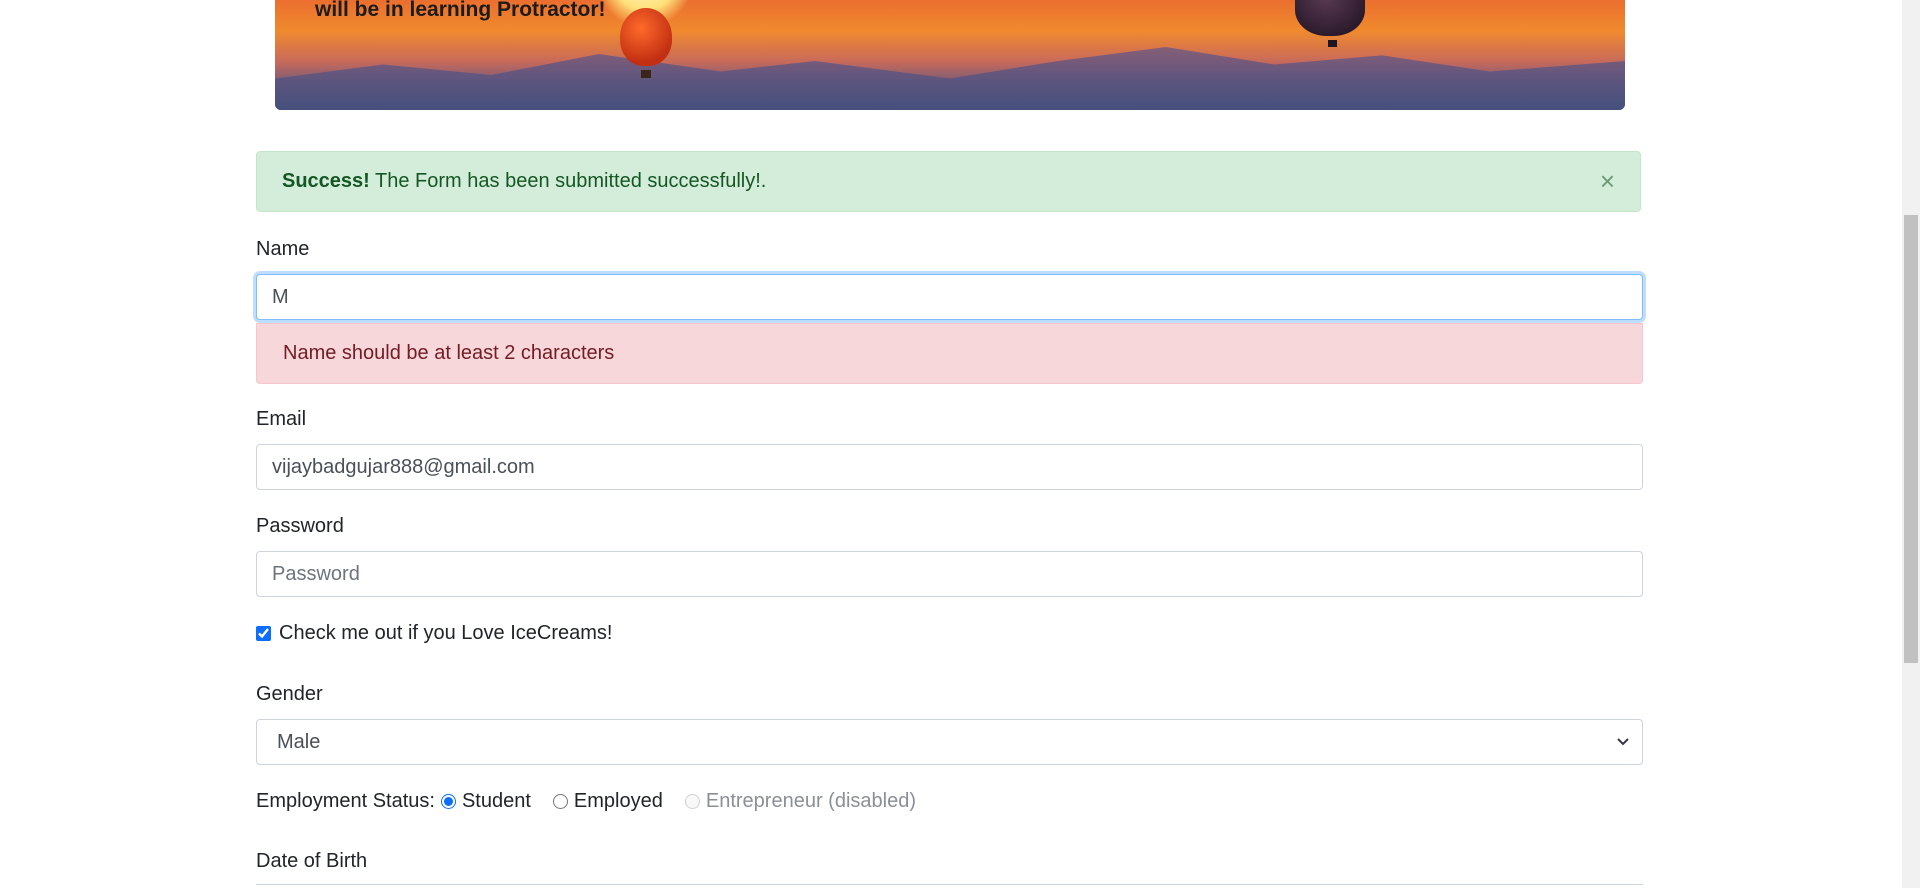  What do you see at coordinates (1607, 181) in the screenshot?
I see `close-icon: ×` at bounding box center [1607, 181].